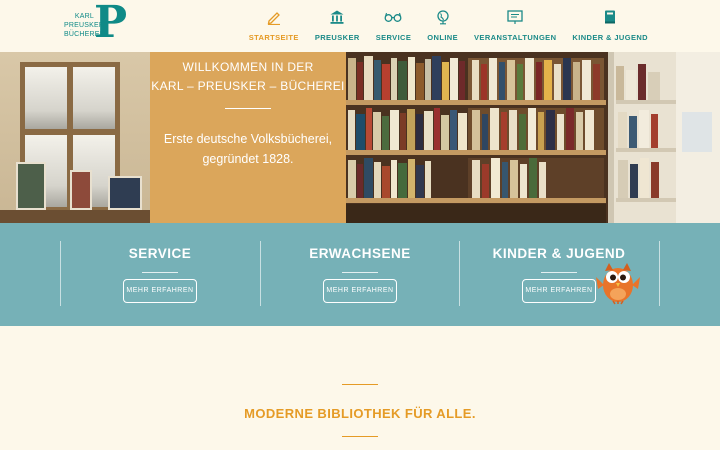 The height and width of the screenshot is (450, 720). What do you see at coordinates (75, 137) in the screenshot?
I see `hero-window-photo` at bounding box center [75, 137].